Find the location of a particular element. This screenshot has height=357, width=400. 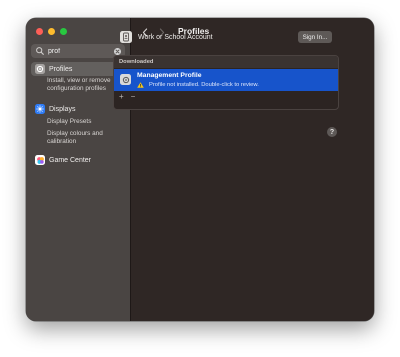

warning-icon is located at coordinates (140, 85).